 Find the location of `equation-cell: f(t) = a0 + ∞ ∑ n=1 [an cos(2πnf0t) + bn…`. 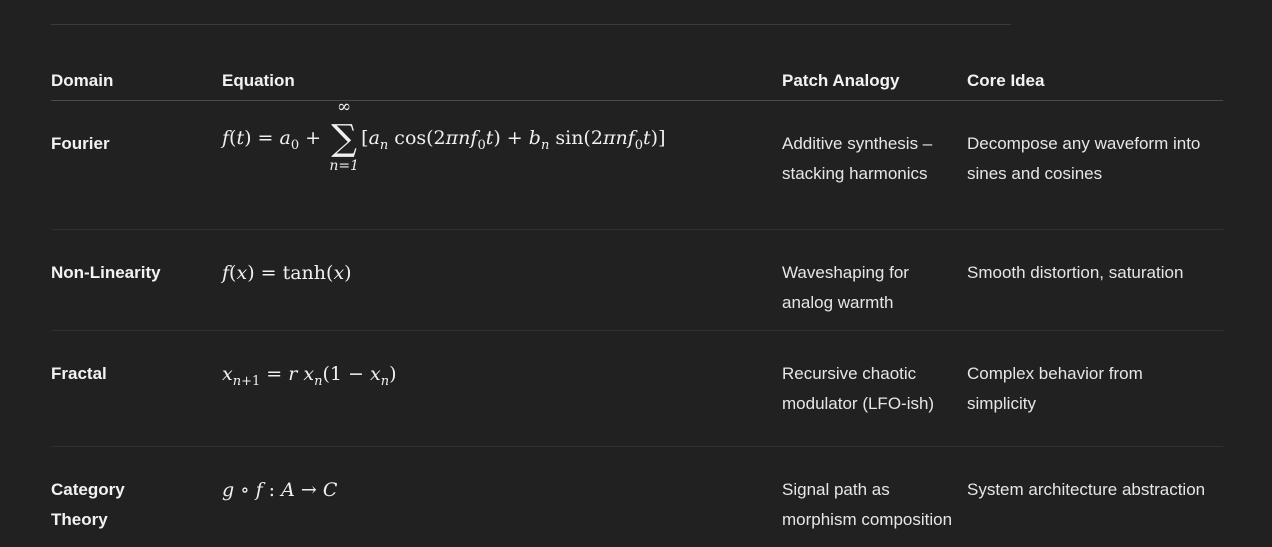

equation-cell: f(t) = a0 + ∞ ∑ n=1 [an cos(2πnf0t) + bn… is located at coordinates (502, 163).